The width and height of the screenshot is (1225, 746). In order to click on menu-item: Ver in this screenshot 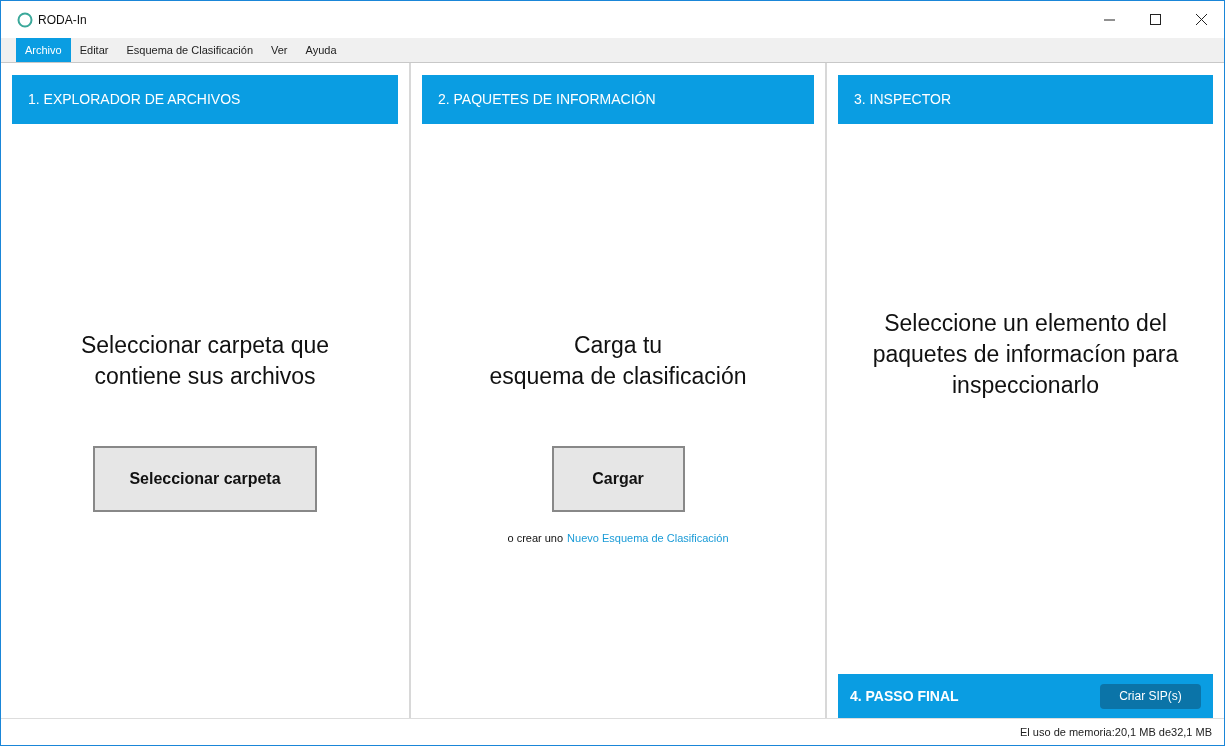, I will do `click(279, 50)`.